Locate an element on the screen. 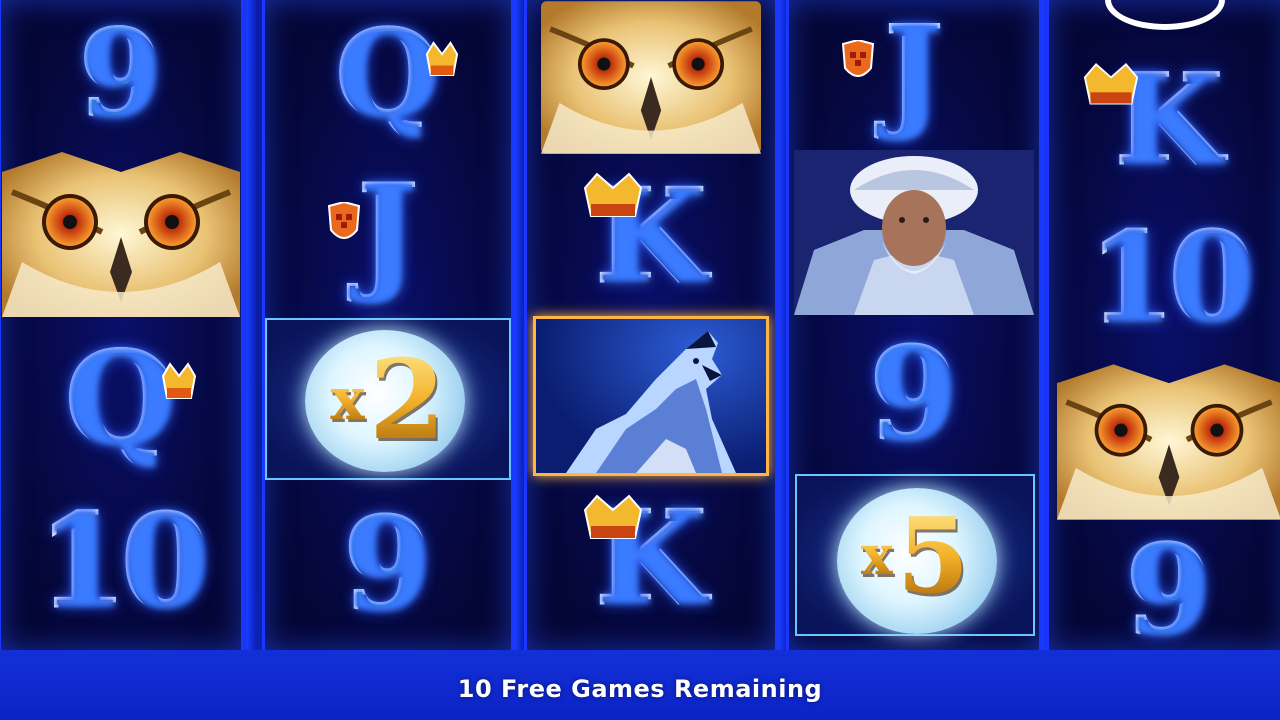 This screenshot has width=1280, height=720. wolf-icon is located at coordinates (651, 402).